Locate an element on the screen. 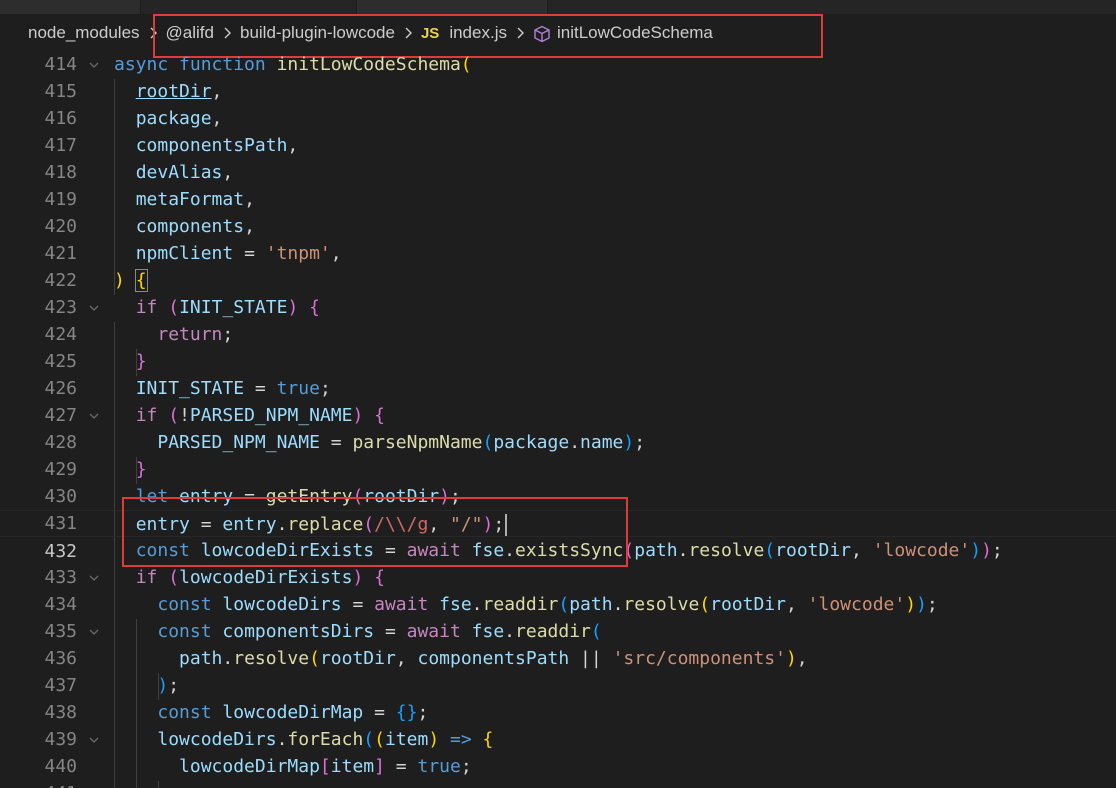  code-text: lowcodeDirMap[item] = true; is located at coordinates (325, 766).